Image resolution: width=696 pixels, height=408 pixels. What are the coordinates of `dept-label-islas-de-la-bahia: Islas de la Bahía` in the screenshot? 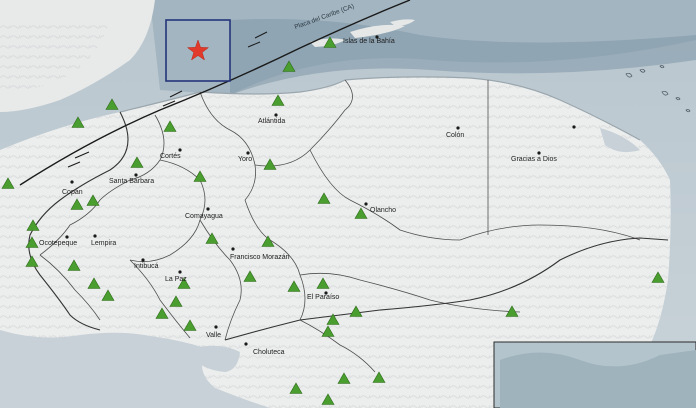 It's located at (369, 41).